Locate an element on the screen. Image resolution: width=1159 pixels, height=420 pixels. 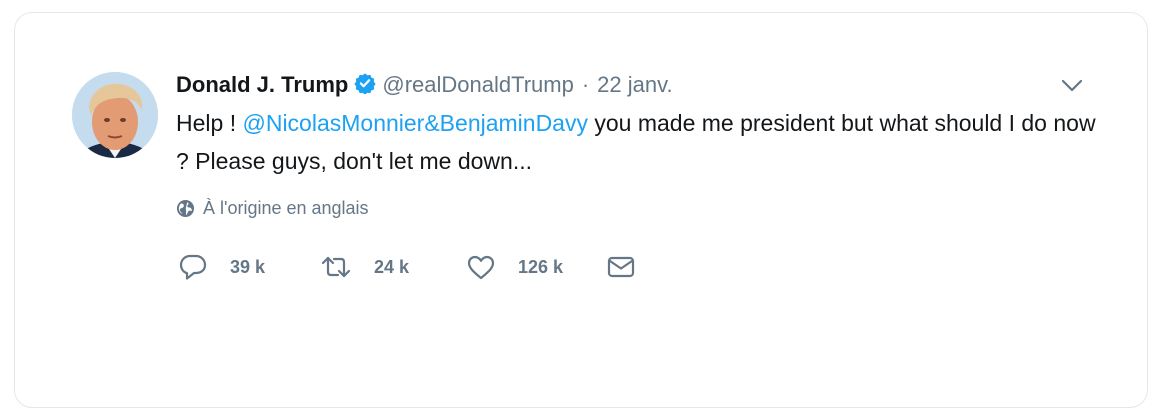
retweet-count: 24 k is located at coordinates (392, 266).